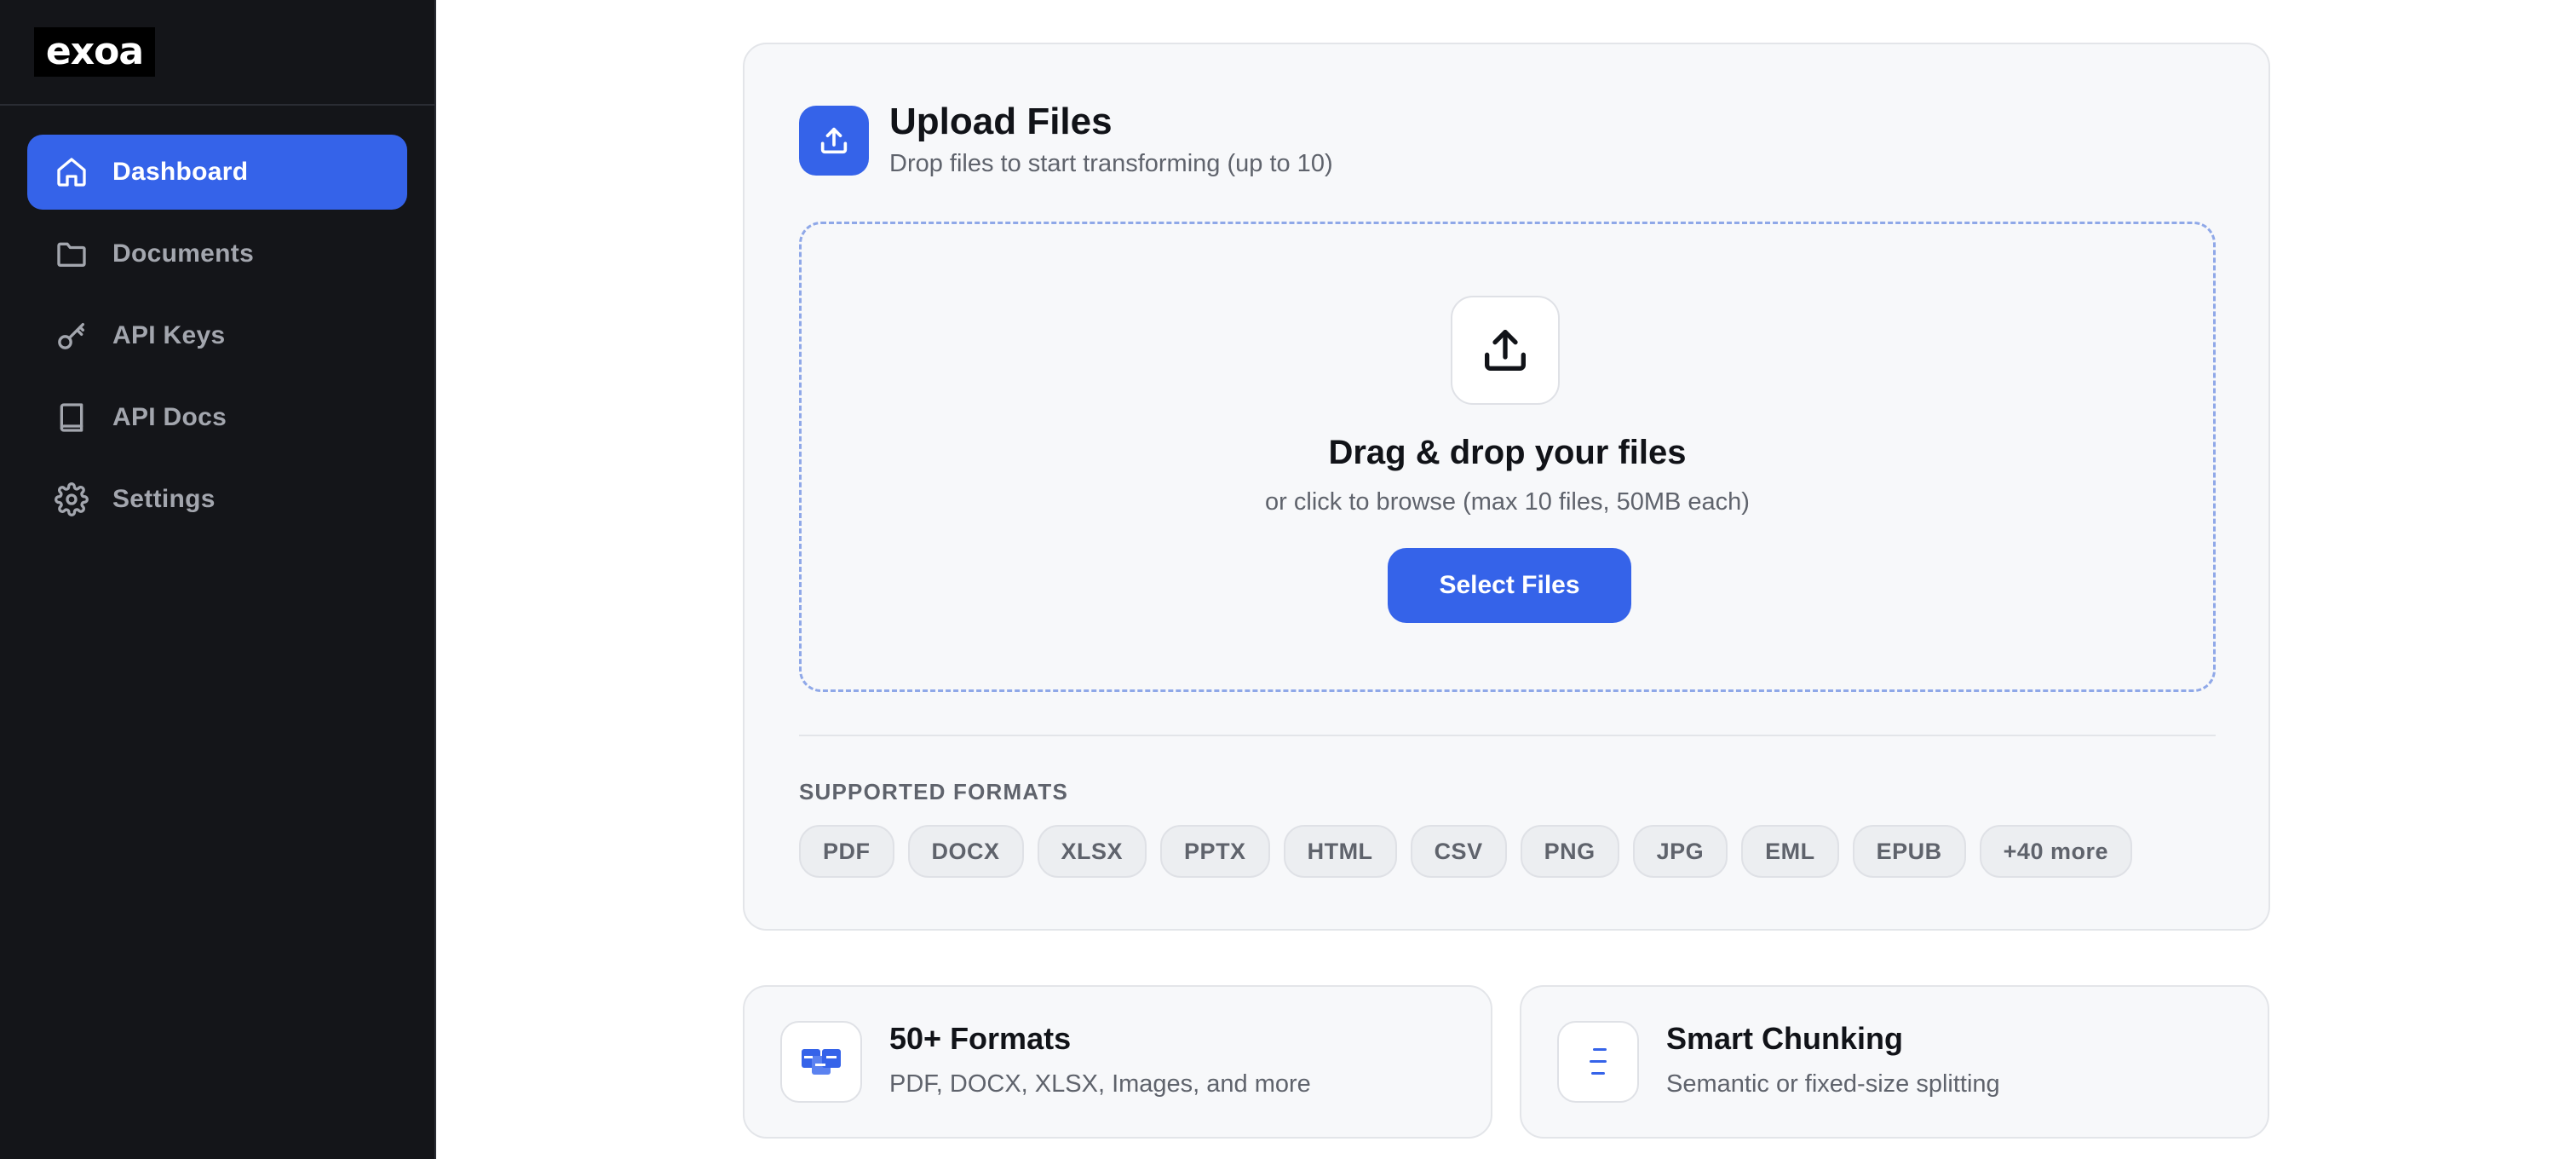 The height and width of the screenshot is (1159, 2576). What do you see at coordinates (217, 53) in the screenshot?
I see `logo-area: exoa` at bounding box center [217, 53].